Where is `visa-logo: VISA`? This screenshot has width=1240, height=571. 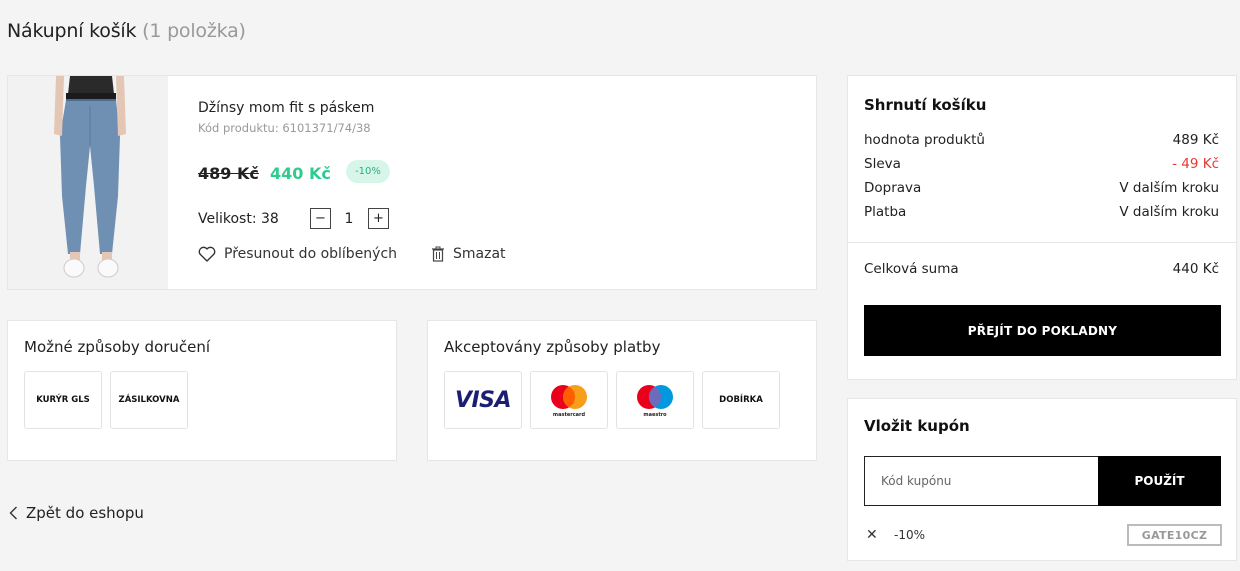
visa-logo: VISA is located at coordinates (483, 400).